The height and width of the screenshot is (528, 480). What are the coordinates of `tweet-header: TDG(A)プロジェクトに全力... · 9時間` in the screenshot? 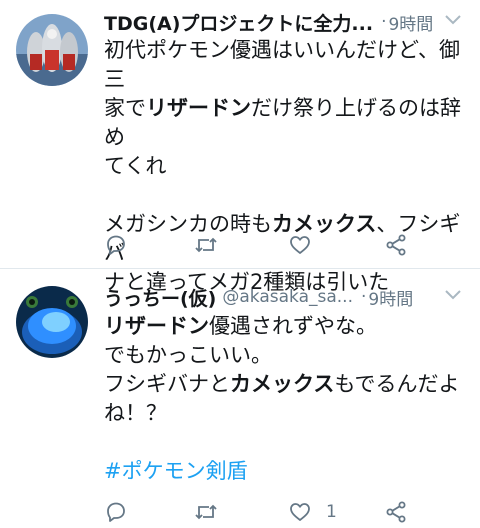 It's located at (286, 22).